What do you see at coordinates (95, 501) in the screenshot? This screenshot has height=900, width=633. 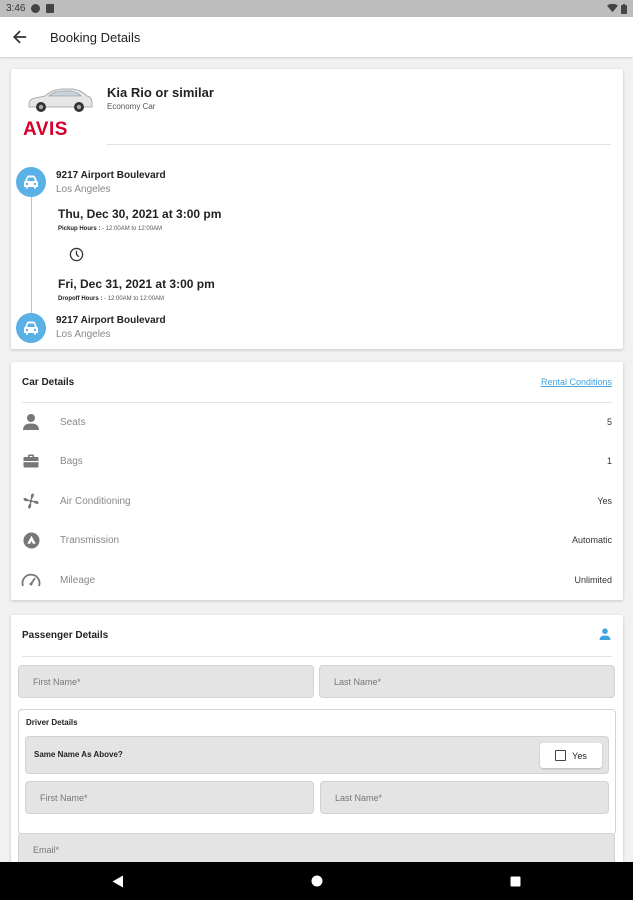 I see `detail-label: Air Conditioning` at bounding box center [95, 501].